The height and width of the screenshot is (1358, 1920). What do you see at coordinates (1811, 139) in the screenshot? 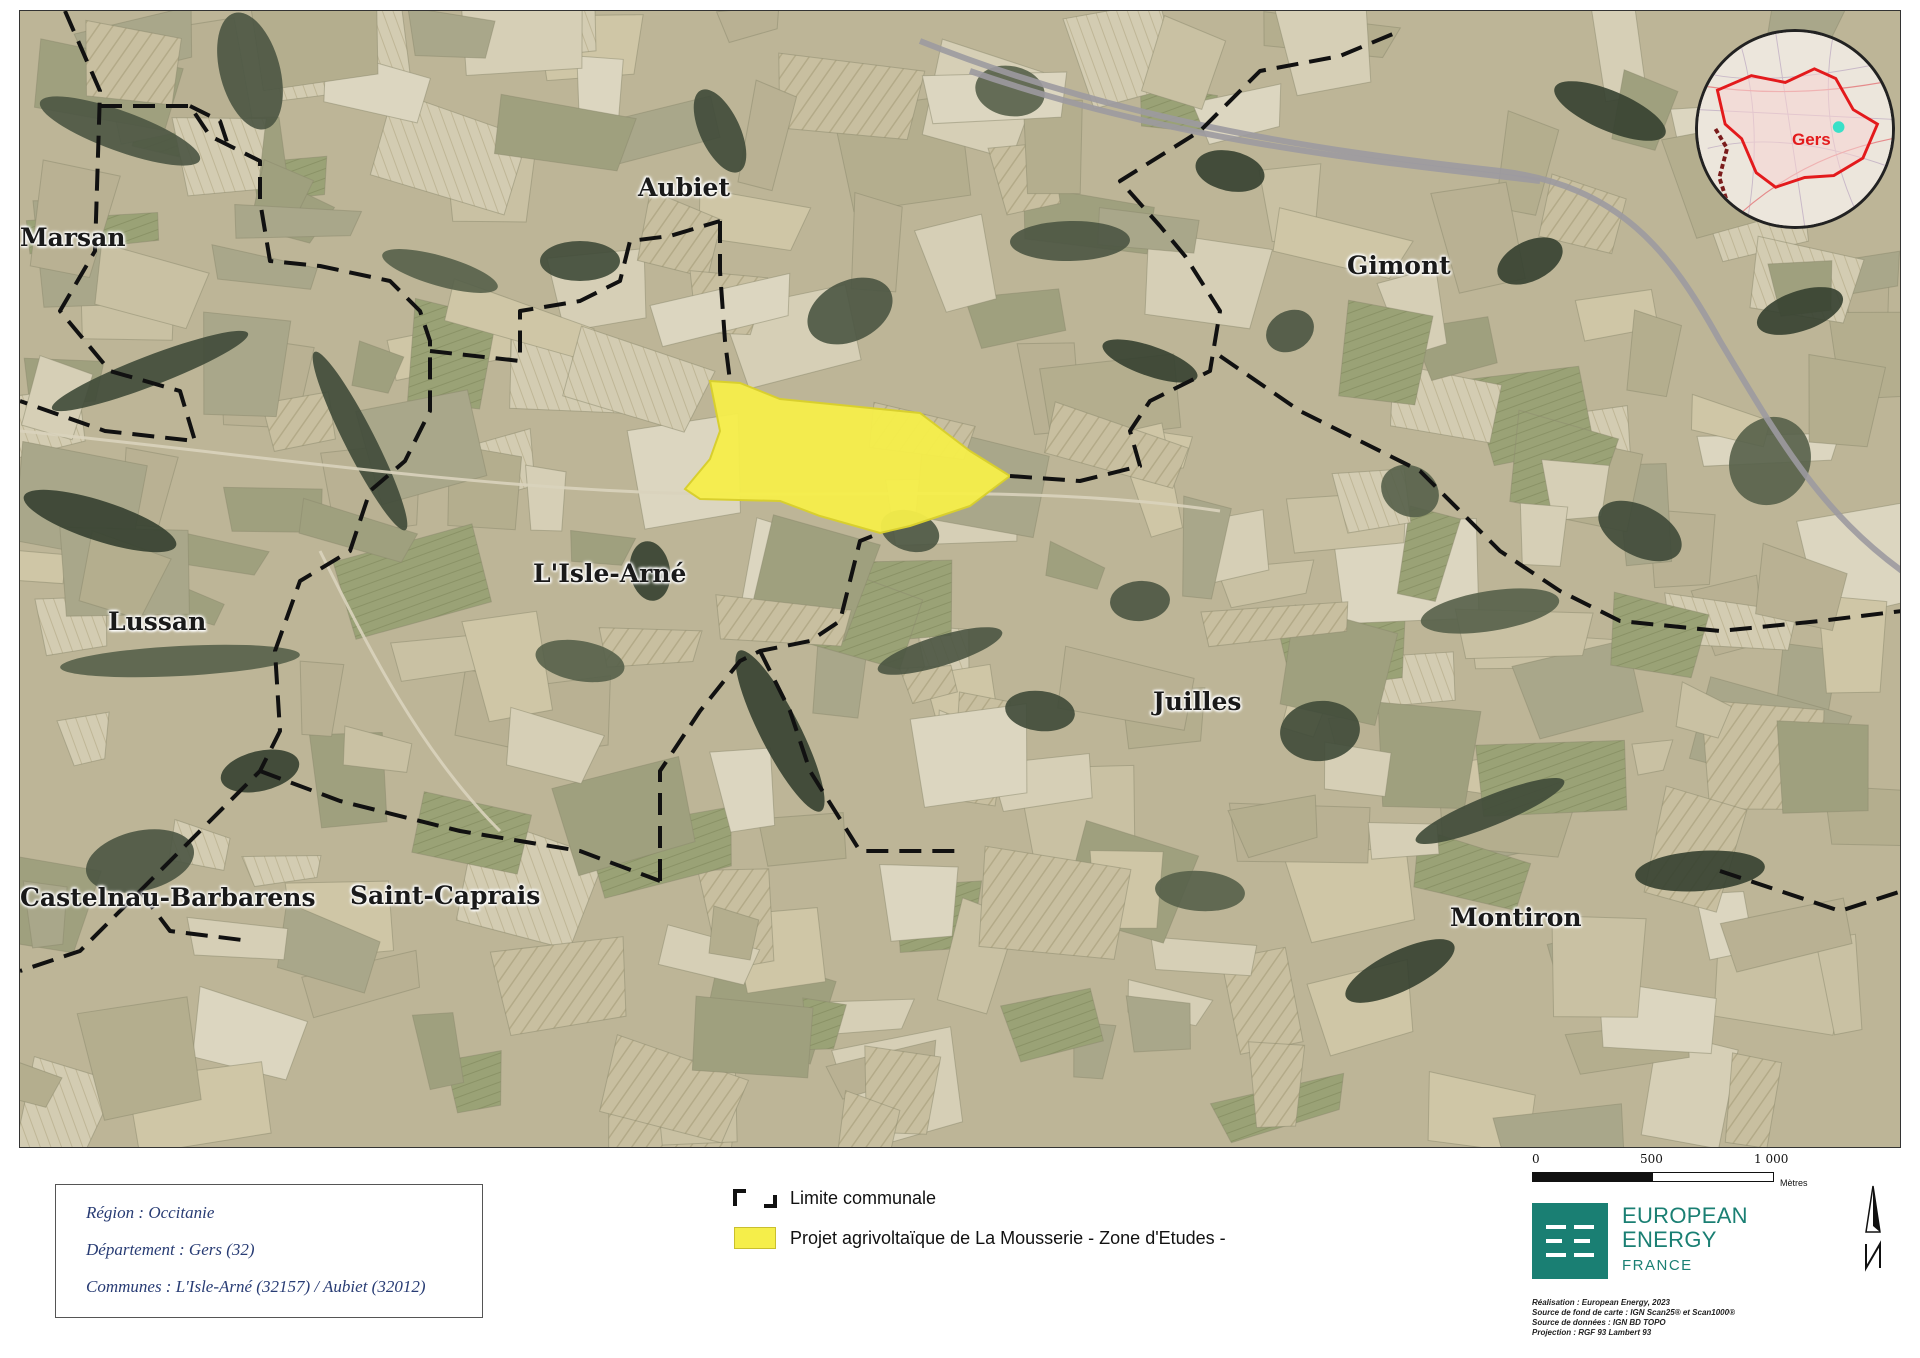
I see `inset-label-gers: Gers` at bounding box center [1811, 139].